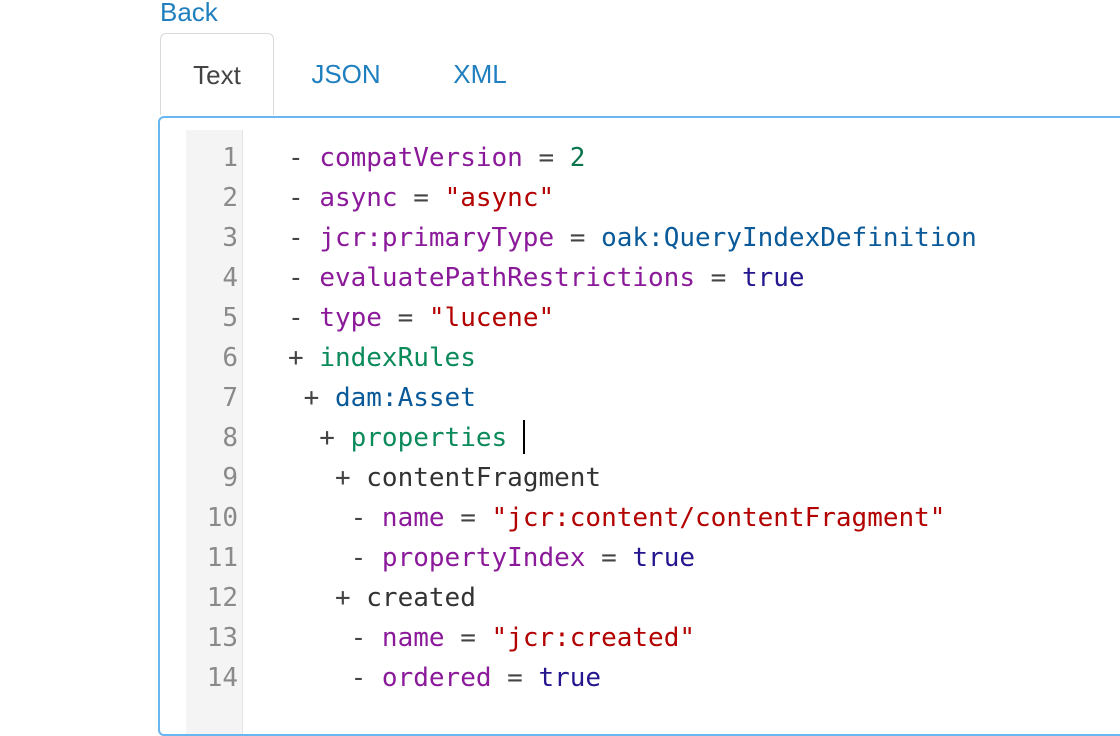  I want to click on format-tabs: Text JSON XML, so click(640, 74).